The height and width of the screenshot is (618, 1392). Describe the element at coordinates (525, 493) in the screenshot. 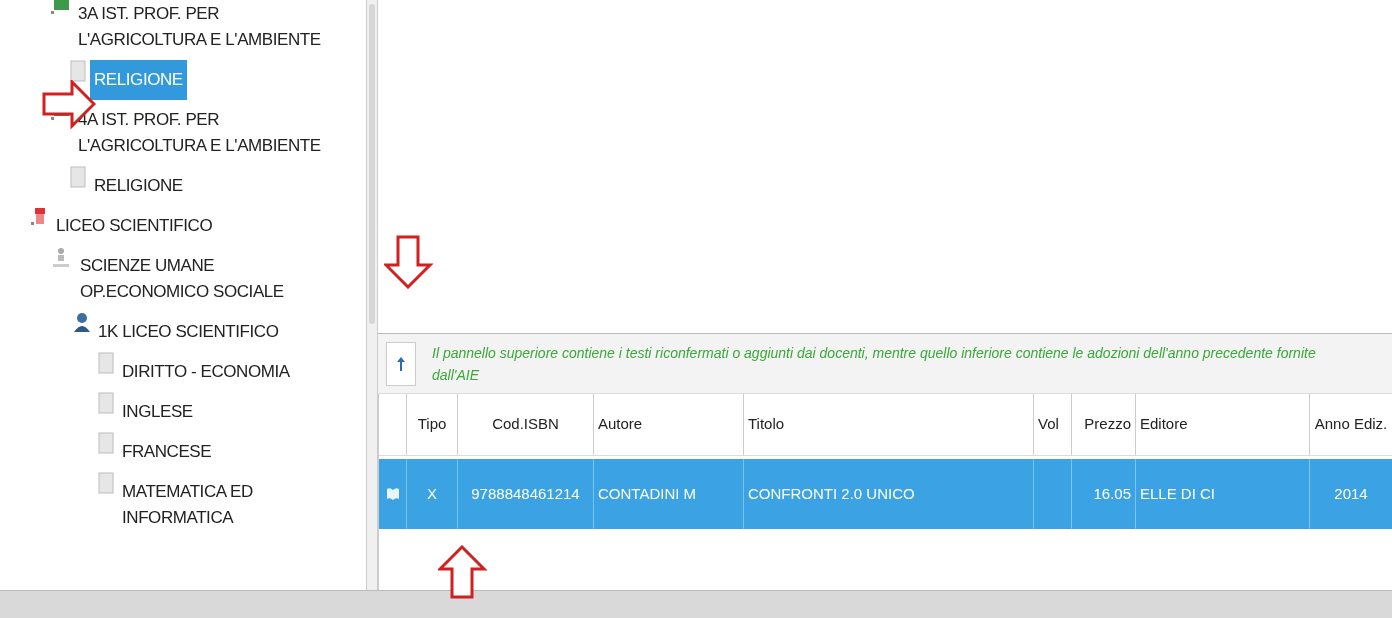

I see `table-cell-text: 9788848461214` at that location.